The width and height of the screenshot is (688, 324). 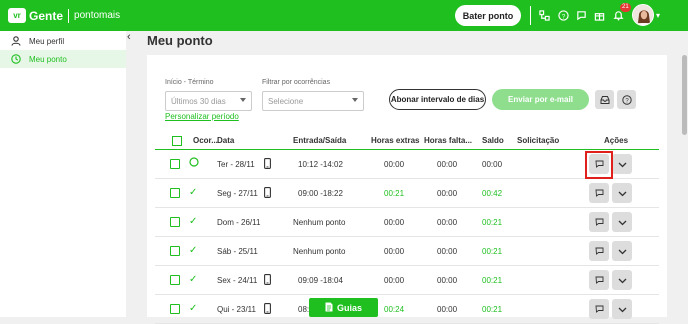 What do you see at coordinates (492, 164) in the screenshot?
I see `row-balance: 00:00` at bounding box center [492, 164].